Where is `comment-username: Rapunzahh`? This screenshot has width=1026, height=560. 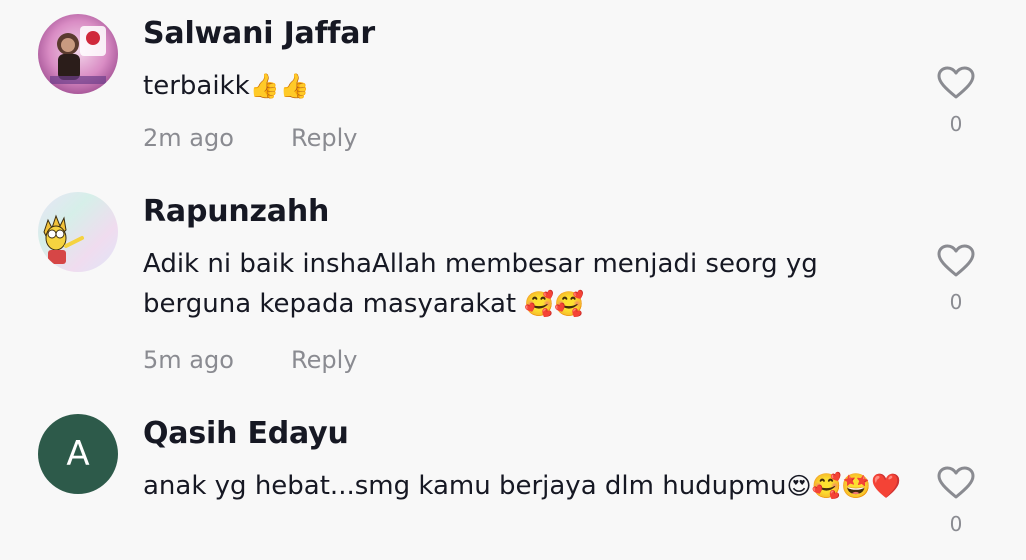 comment-username: Rapunzahh is located at coordinates (236, 211).